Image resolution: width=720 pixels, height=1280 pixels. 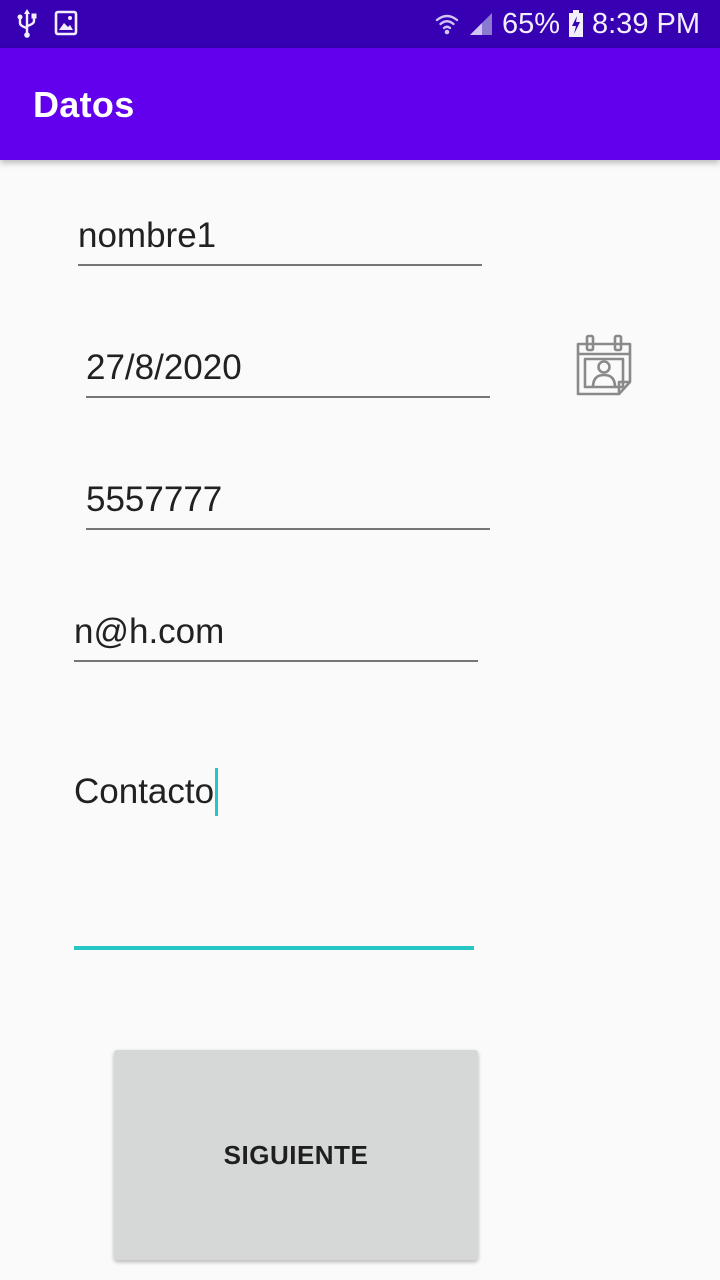 What do you see at coordinates (288, 500) in the screenshot?
I see `phone-field: 5557777` at bounding box center [288, 500].